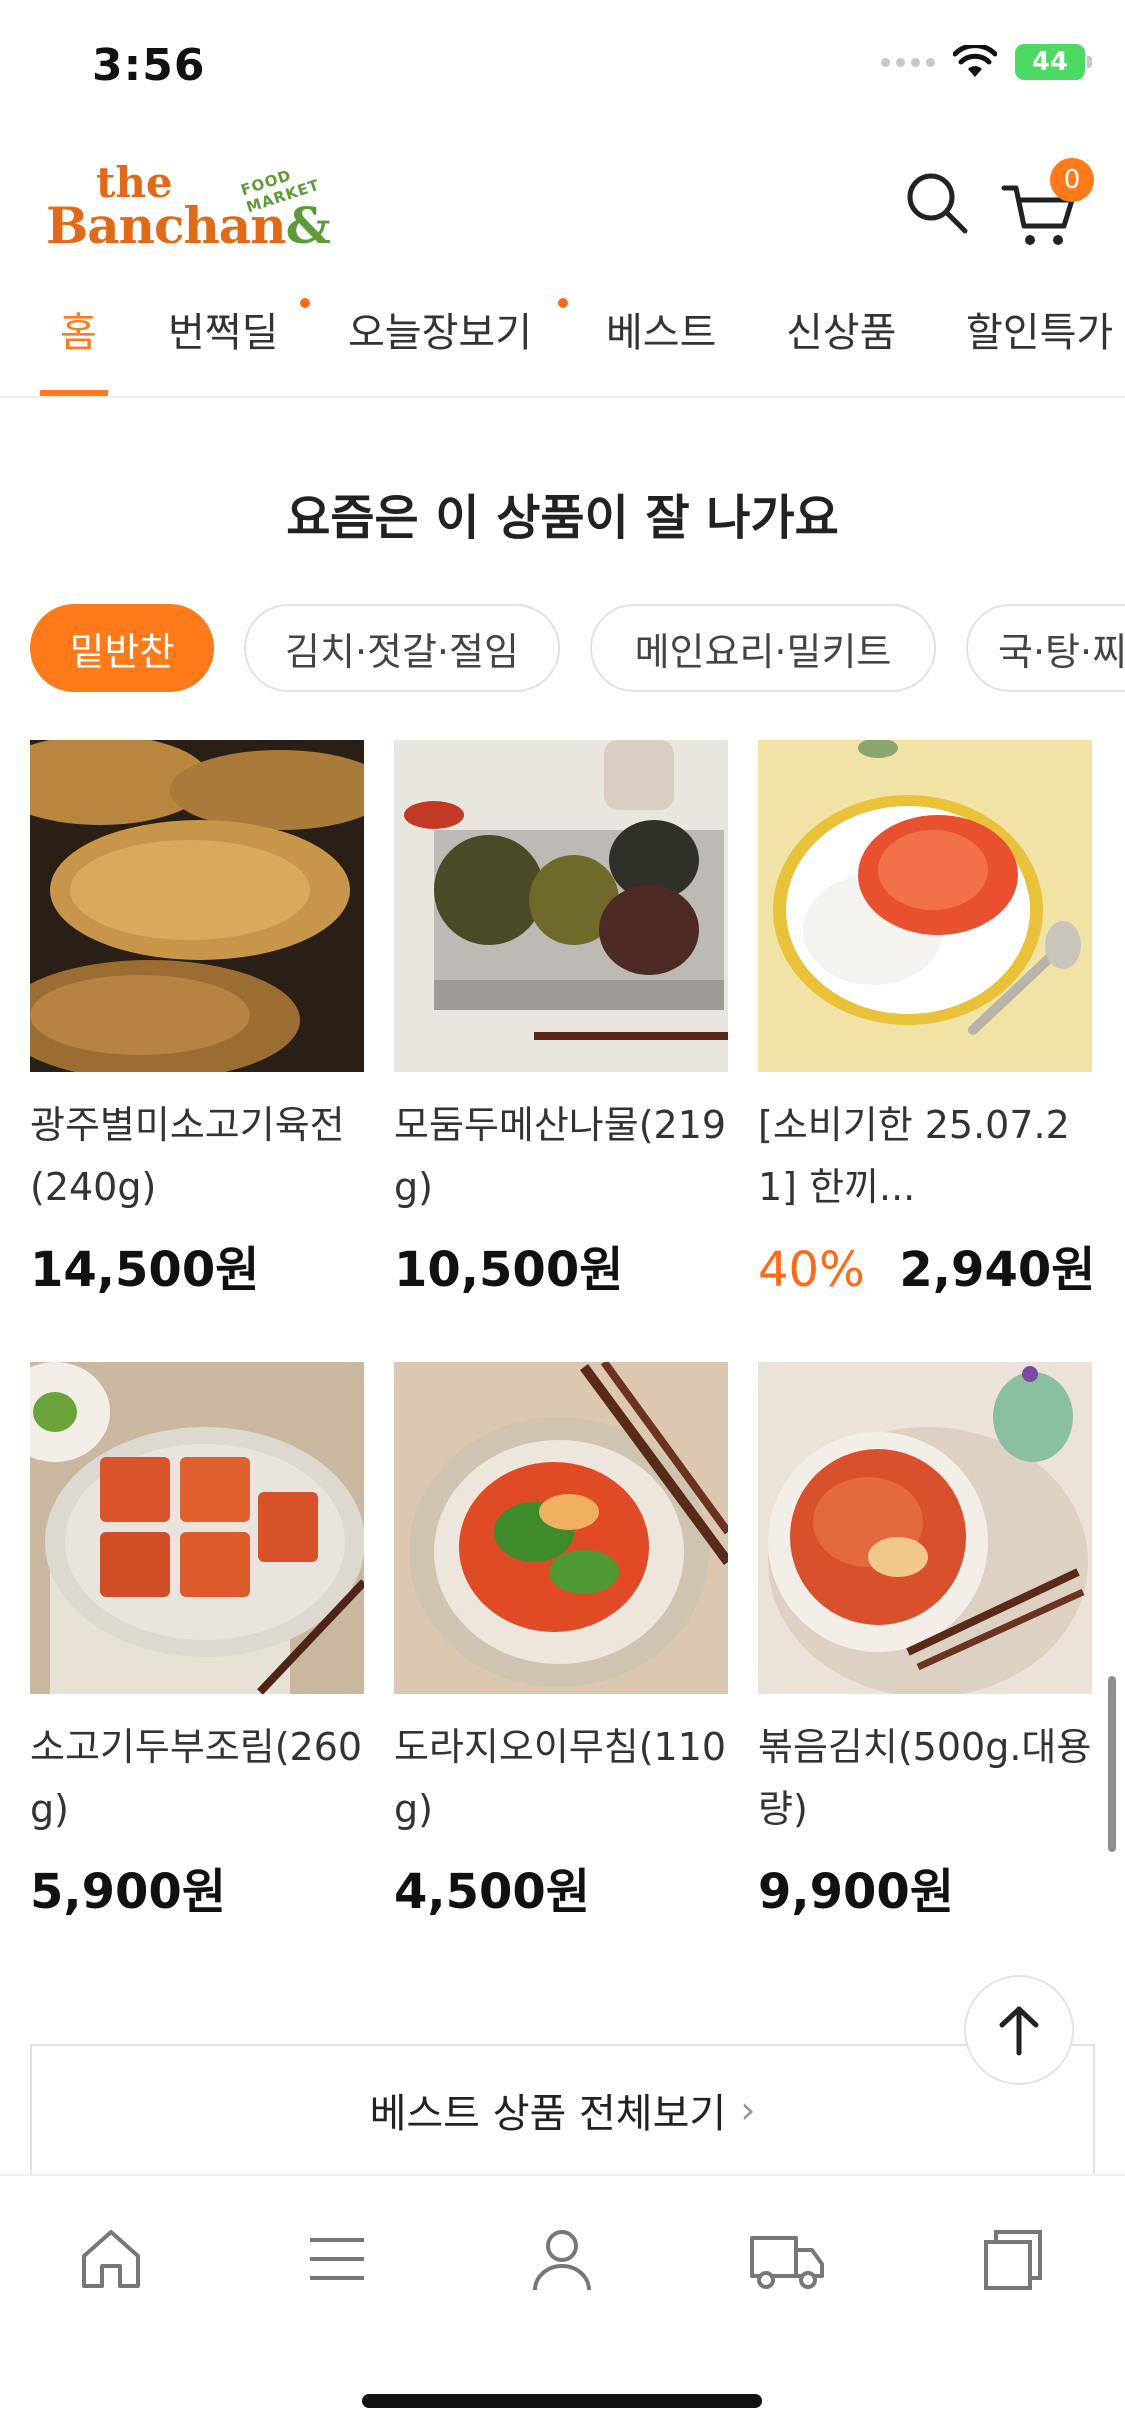  I want to click on bottom-tab-my-page, so click(562, 2259).